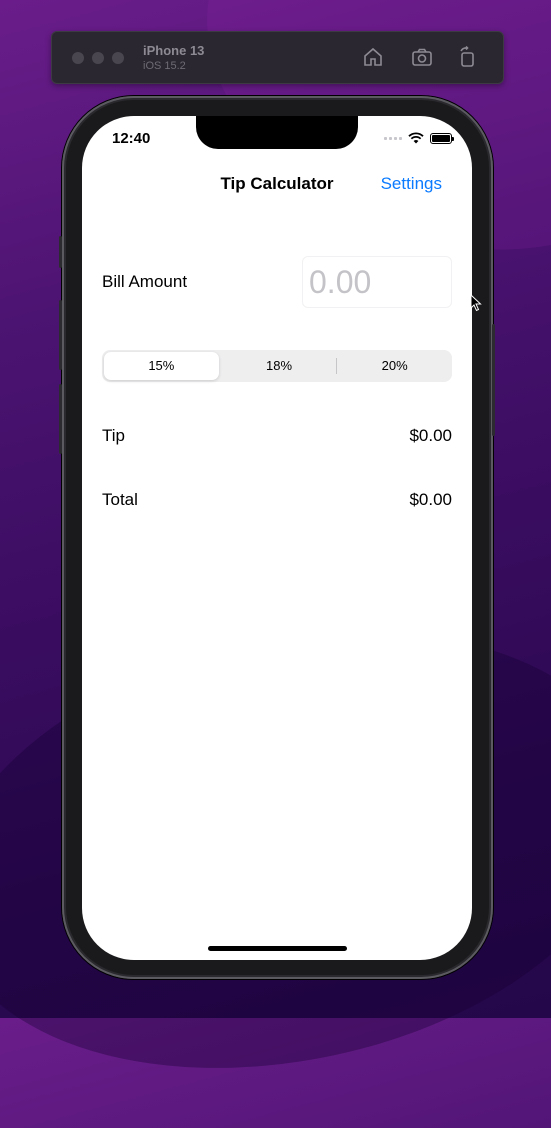  What do you see at coordinates (394, 366) in the screenshot?
I see `tip-segment-20: 20%` at bounding box center [394, 366].